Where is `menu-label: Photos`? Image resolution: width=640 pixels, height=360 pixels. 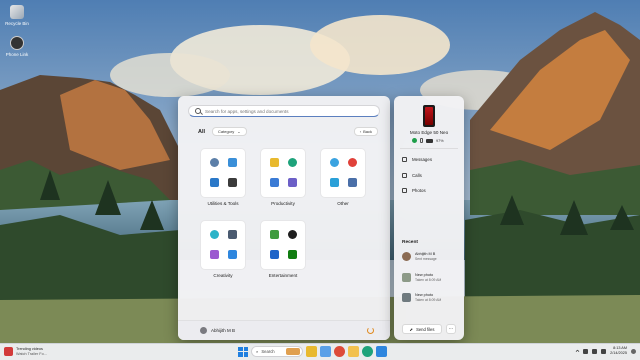 menu-label: Photos is located at coordinates (419, 190).